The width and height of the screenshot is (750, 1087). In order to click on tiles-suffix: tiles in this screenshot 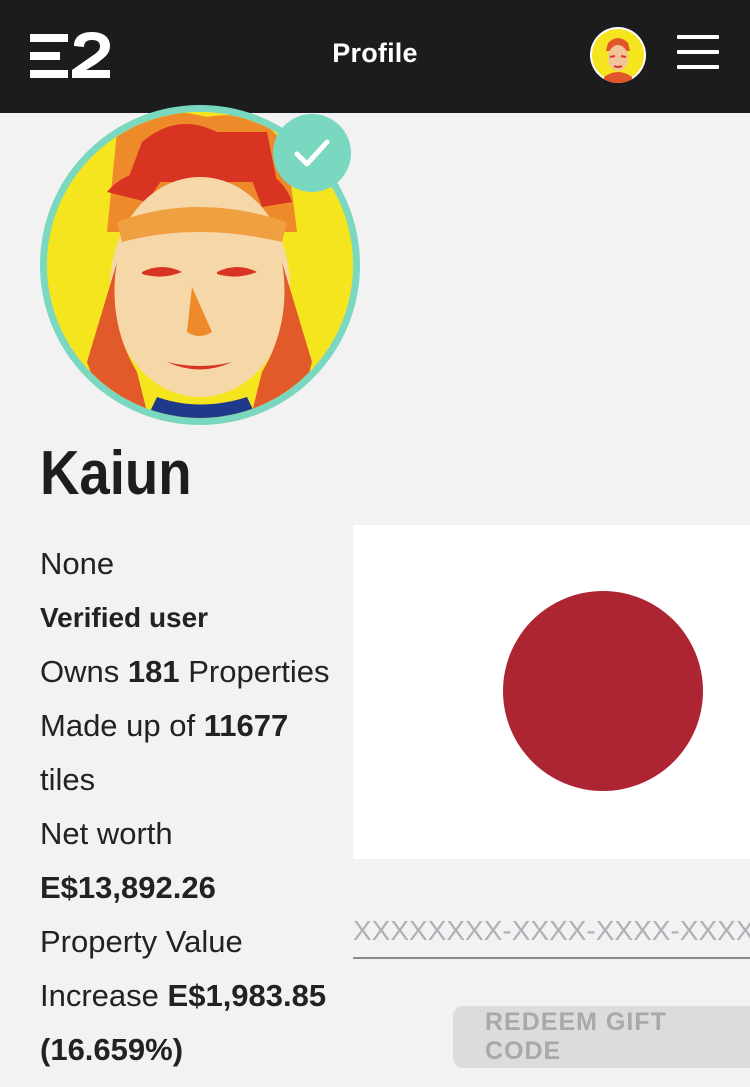, I will do `click(68, 779)`.